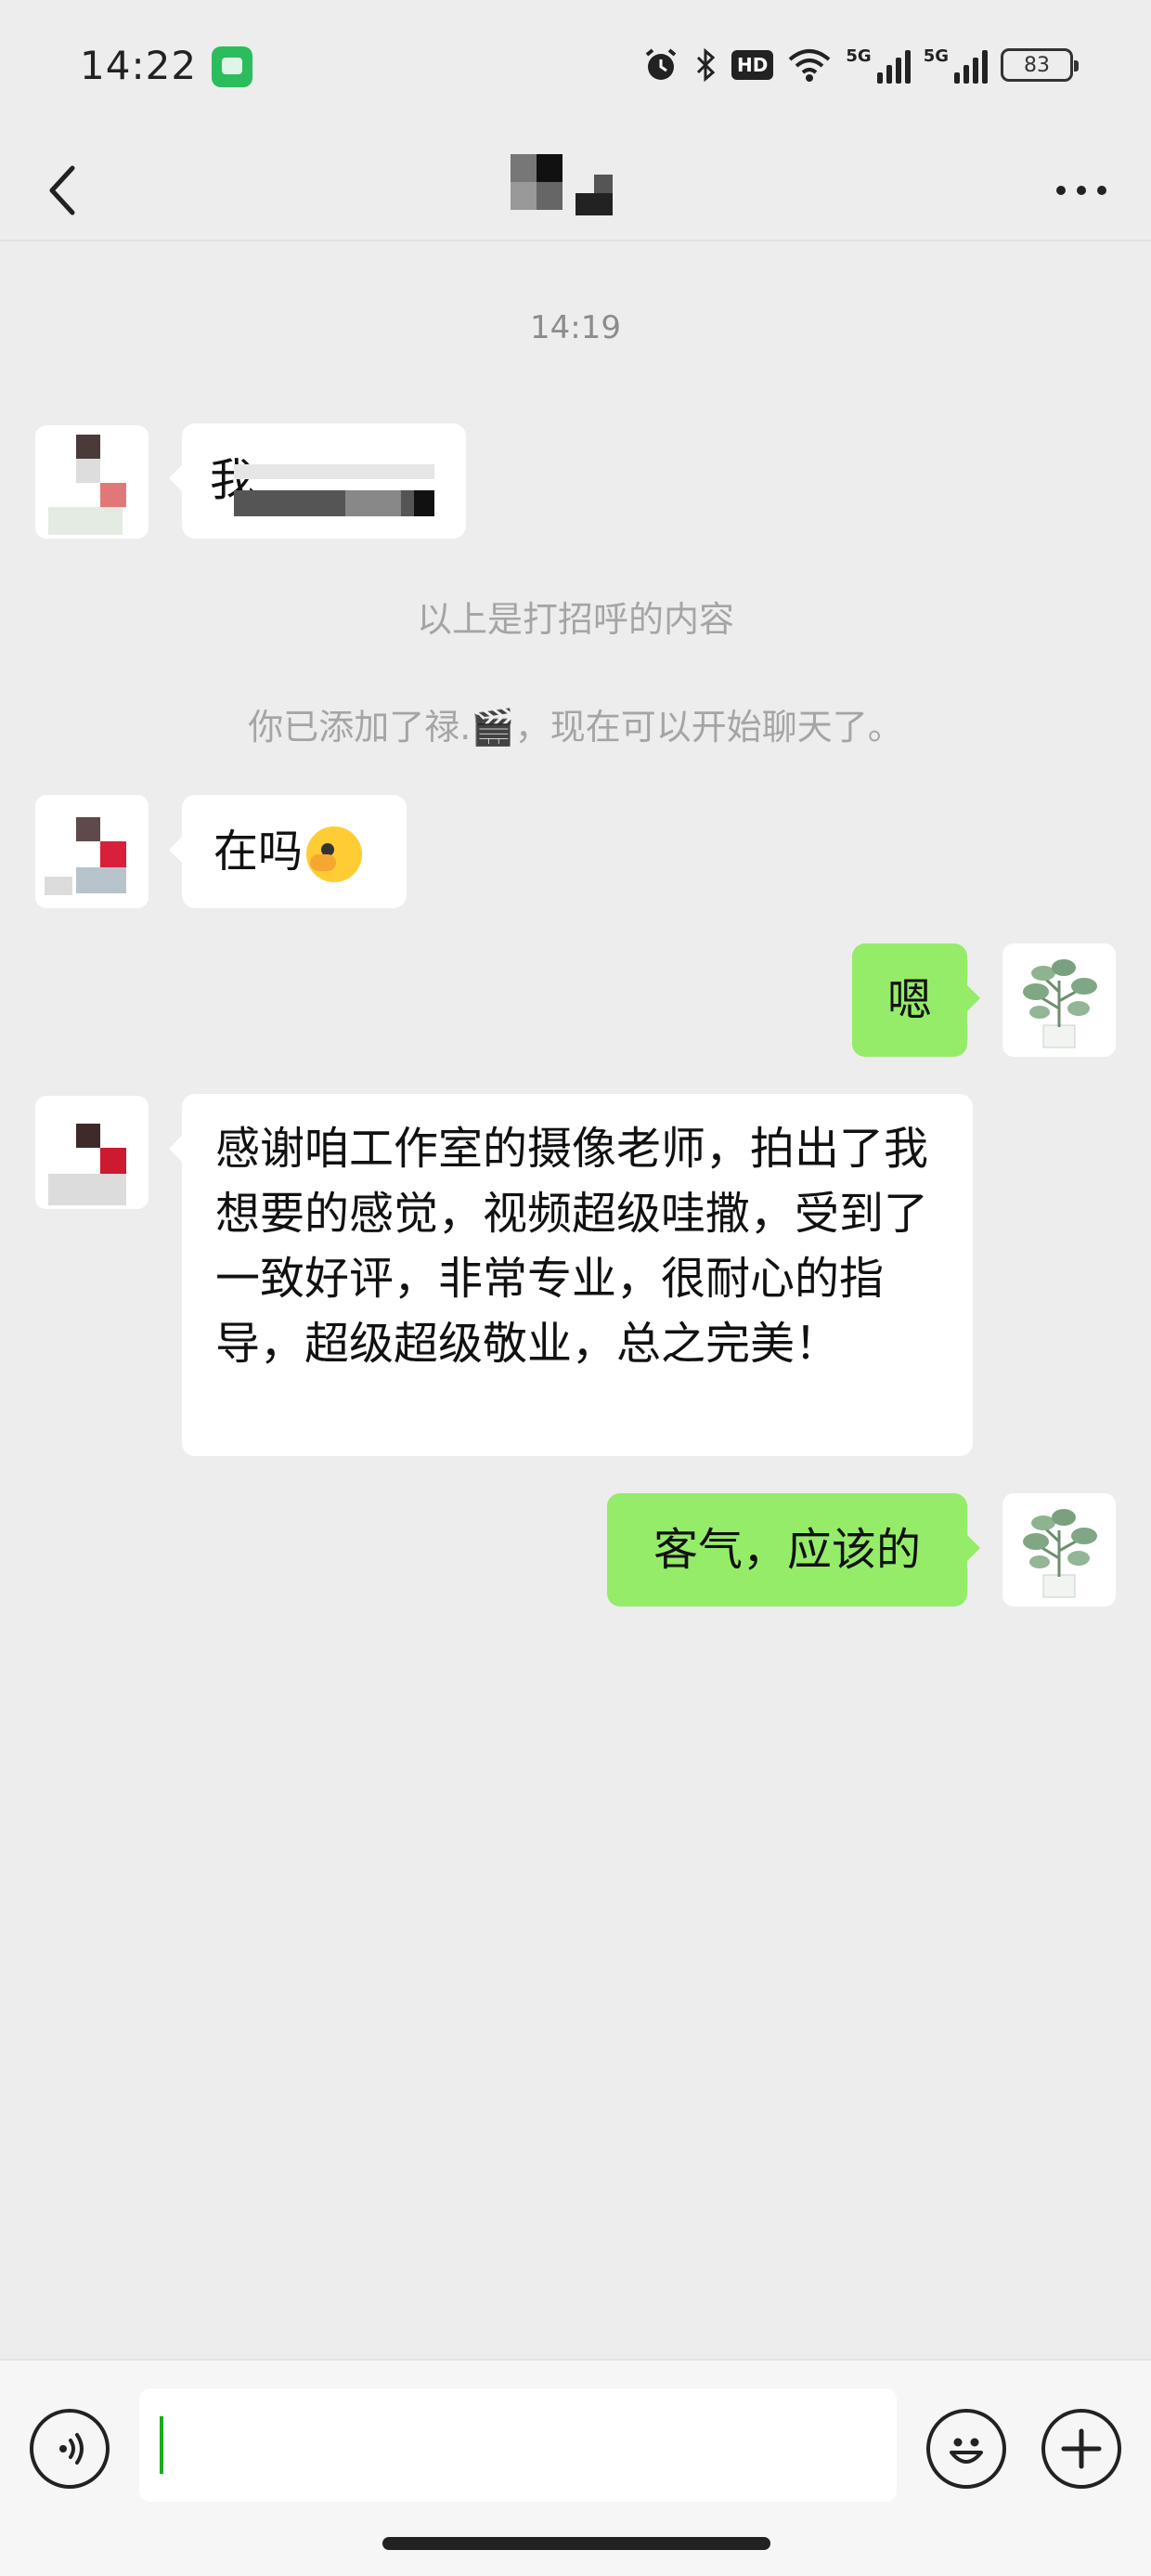  I want to click on hd-voice-icon: HD, so click(752, 65).